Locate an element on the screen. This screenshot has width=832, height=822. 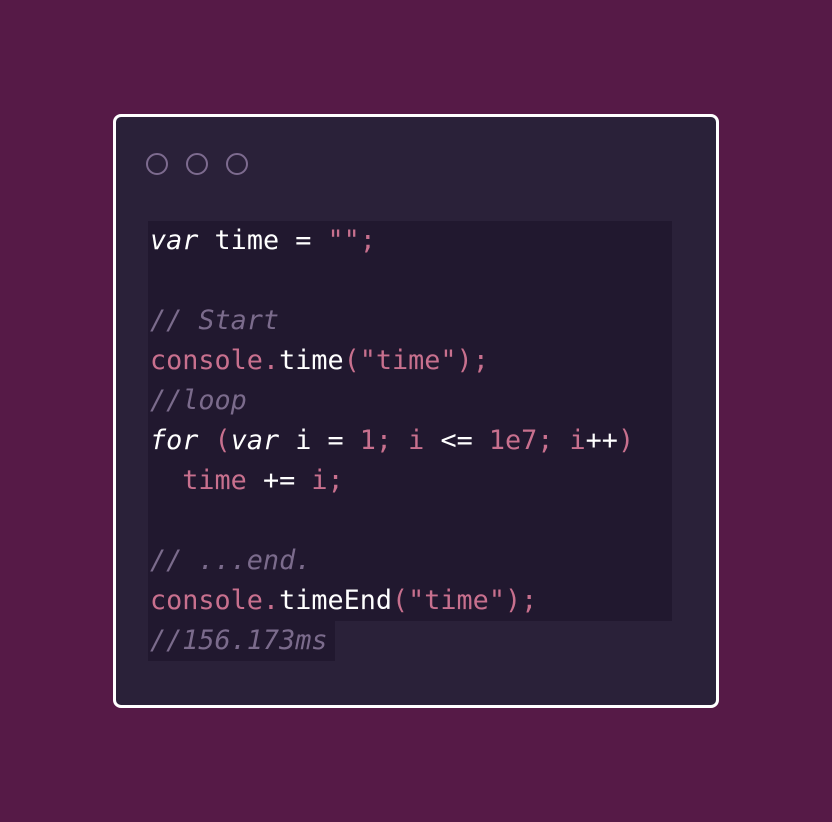
code-token: //156.173ms is located at coordinates (239, 640).